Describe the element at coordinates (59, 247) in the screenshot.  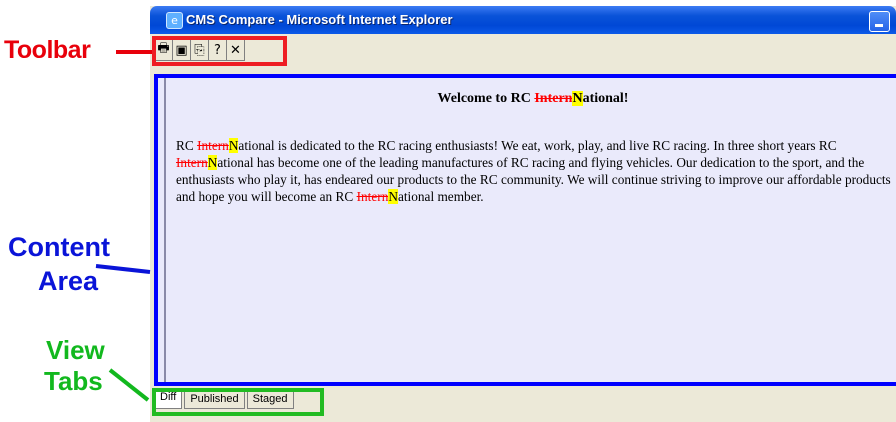
I see `content-area-callout-label: Content` at that location.